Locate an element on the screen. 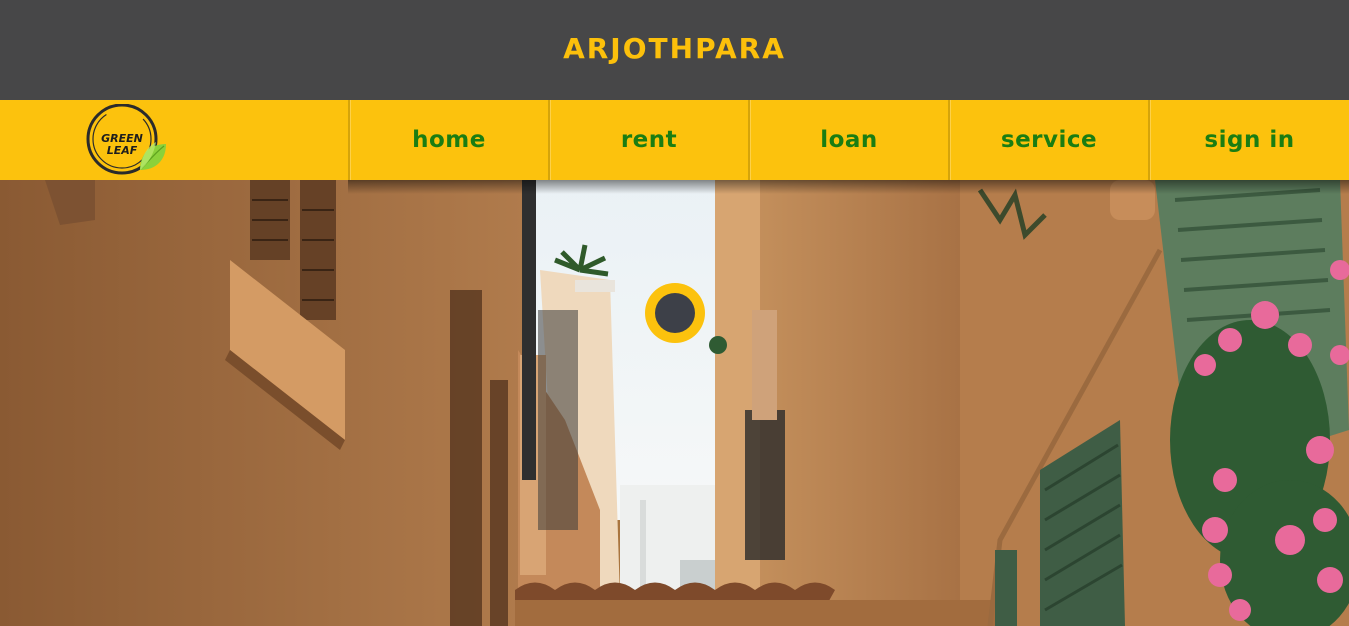 This screenshot has height=626, width=1349. nav-item-rent: rent is located at coordinates (648, 140).